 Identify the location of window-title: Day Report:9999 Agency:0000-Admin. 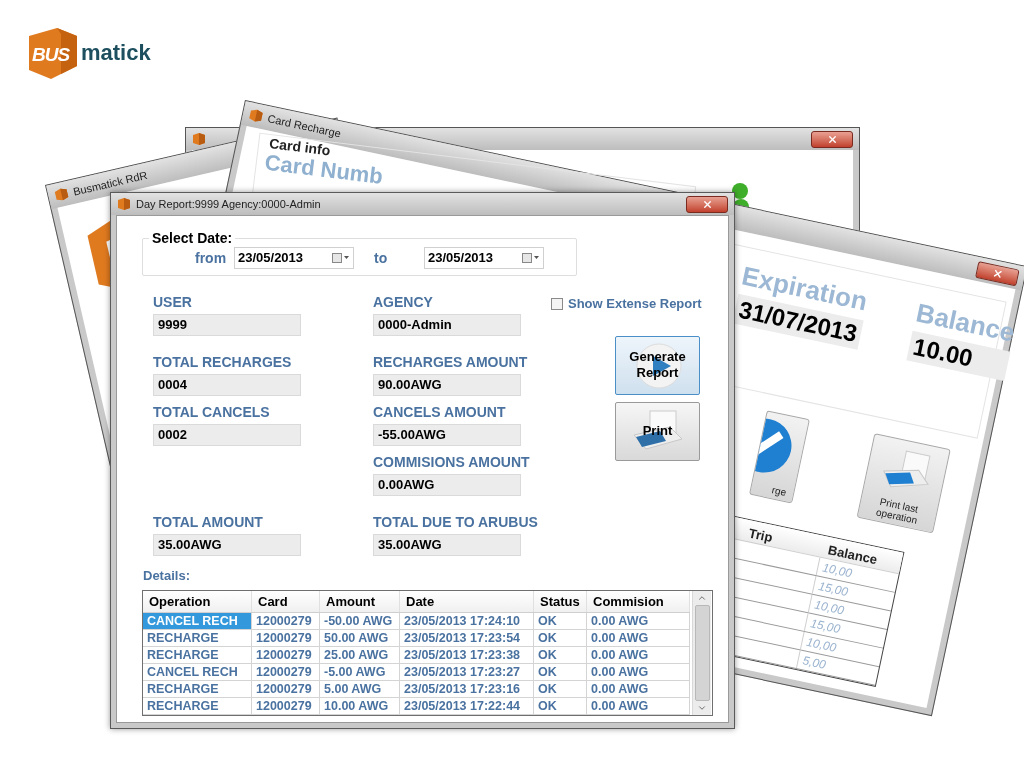
(228, 204).